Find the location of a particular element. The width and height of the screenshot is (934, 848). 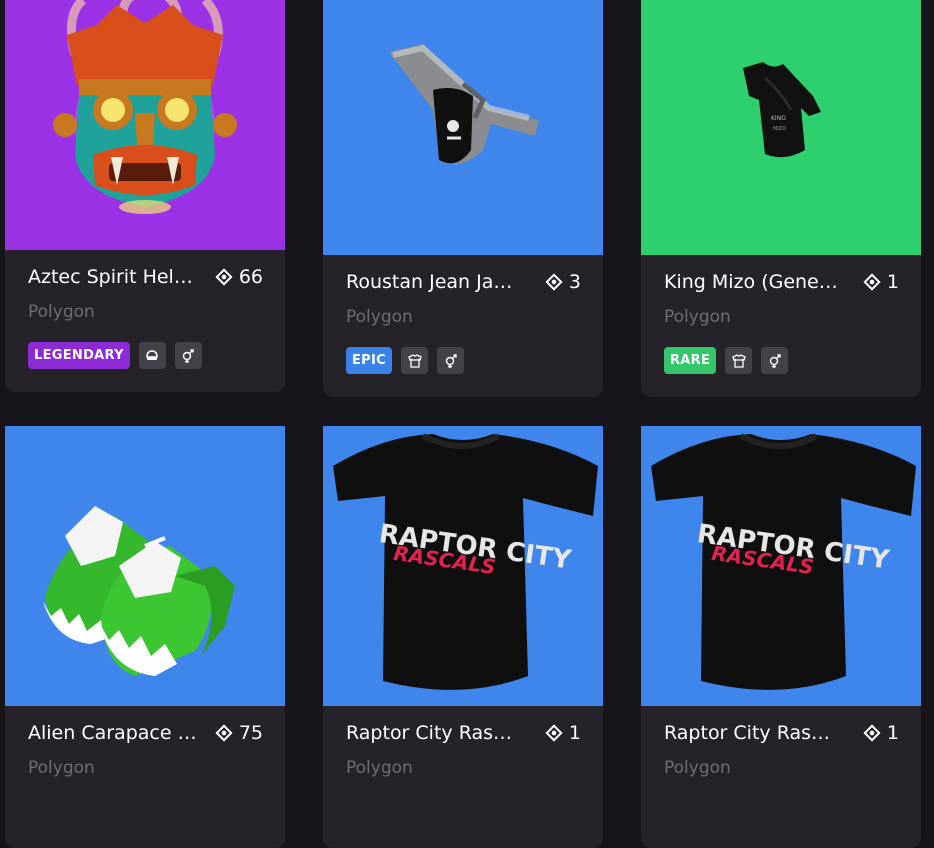

item-info: Alien Carapace Shoes 75 Polygon is located at coordinates (145, 777).